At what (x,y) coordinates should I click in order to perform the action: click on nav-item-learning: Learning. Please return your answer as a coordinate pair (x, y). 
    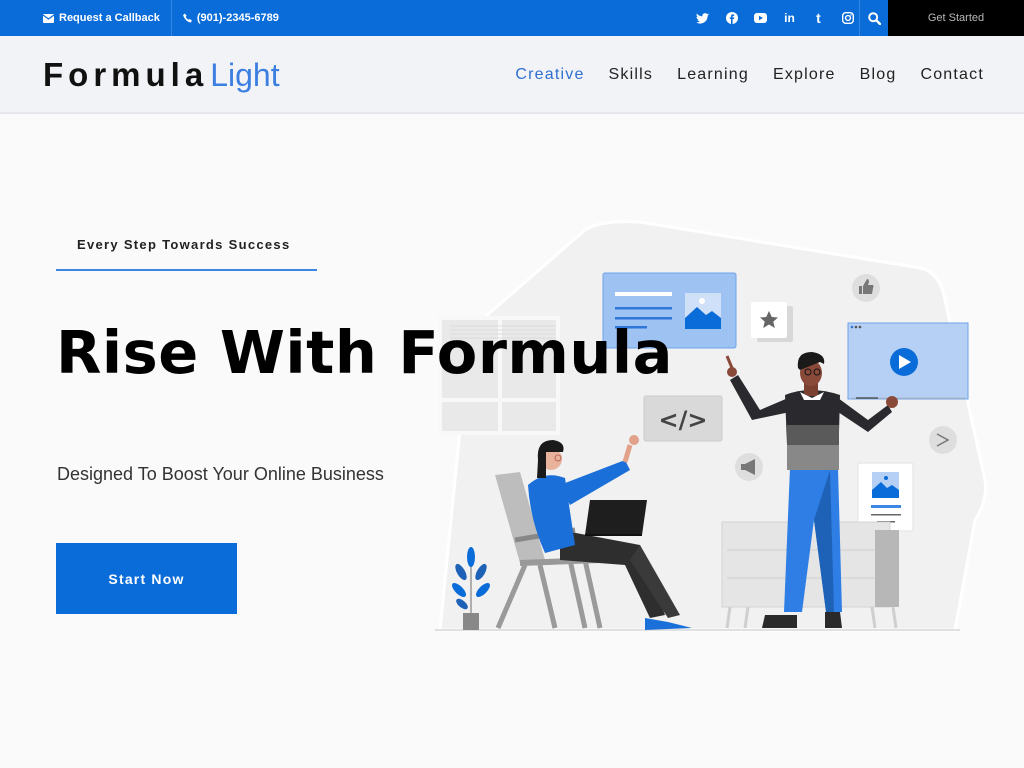
    Looking at the image, I should click on (713, 75).